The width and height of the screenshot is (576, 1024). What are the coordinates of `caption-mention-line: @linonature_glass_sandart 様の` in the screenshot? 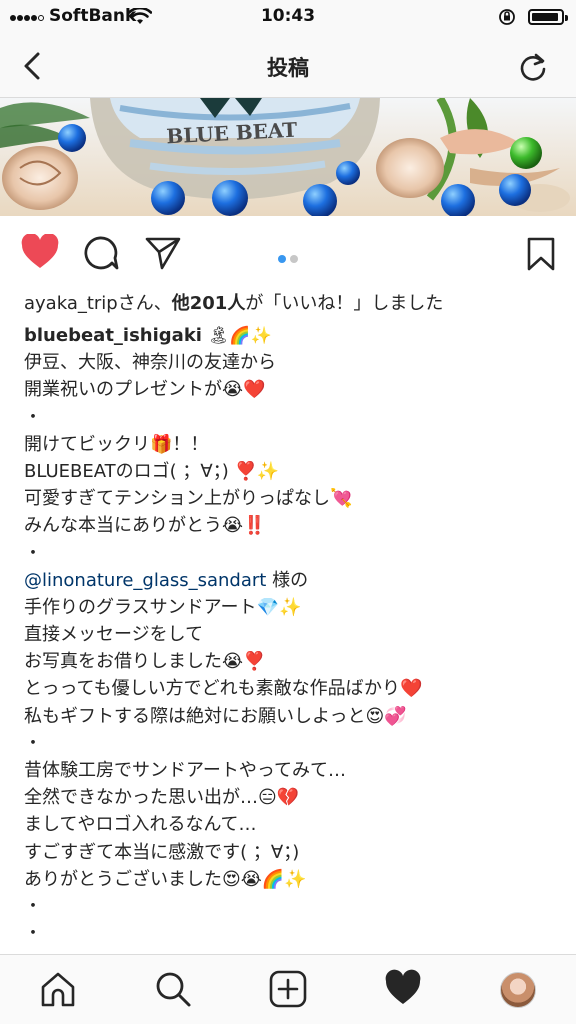 It's located at (294, 580).